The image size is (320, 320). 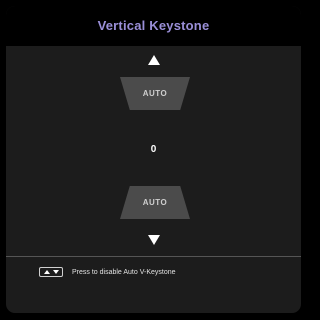 What do you see at coordinates (51, 272) in the screenshot?
I see `up-down-key-icon` at bounding box center [51, 272].